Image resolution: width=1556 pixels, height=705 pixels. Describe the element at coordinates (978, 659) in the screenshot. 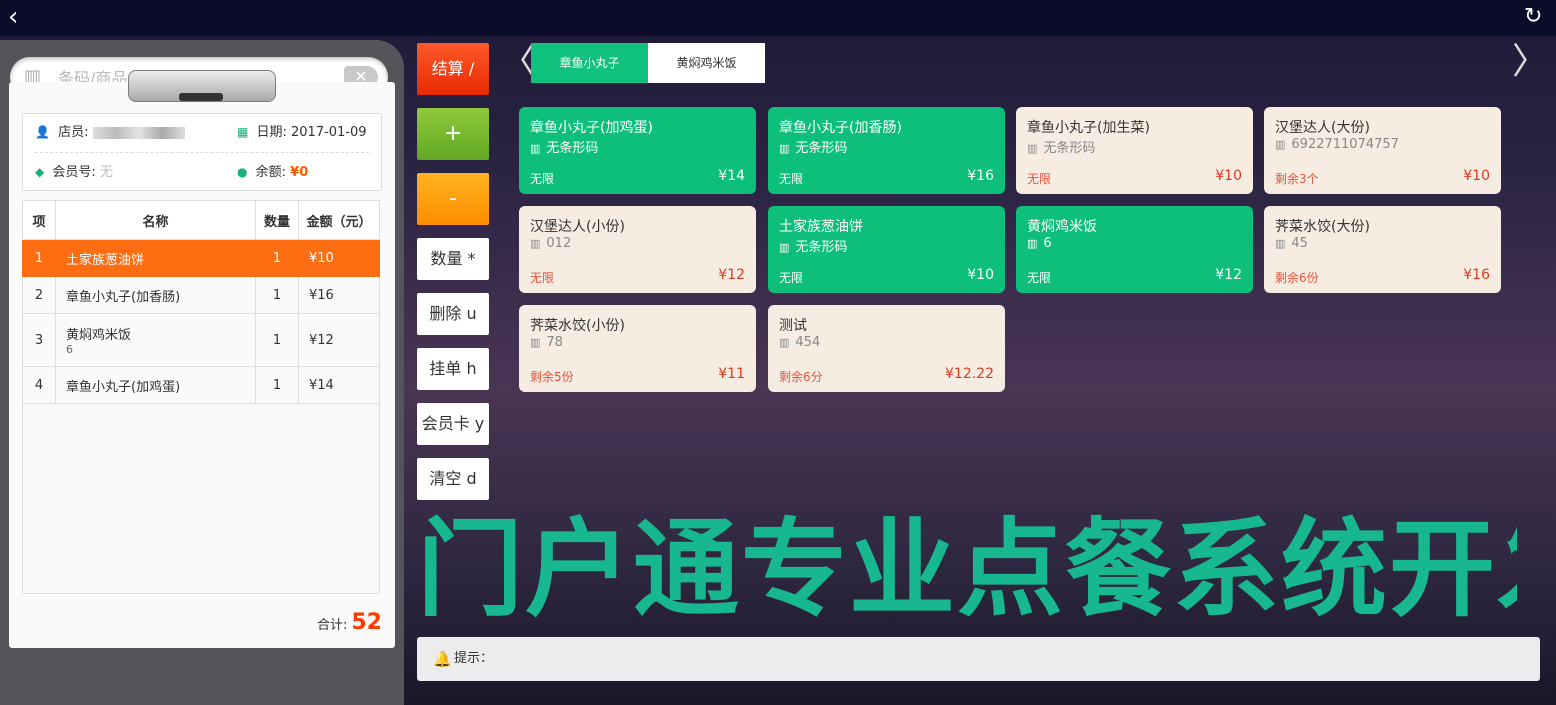

I see `hint-bar: 🔔 提示：` at that location.